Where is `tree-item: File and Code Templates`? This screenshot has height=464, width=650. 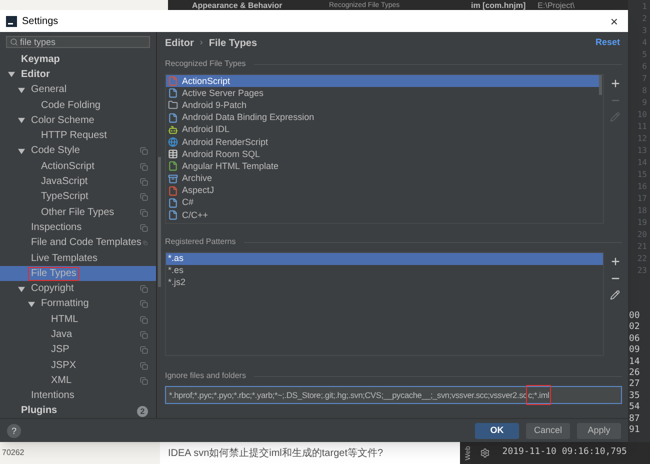
tree-item: File and Code Templates is located at coordinates (78, 243).